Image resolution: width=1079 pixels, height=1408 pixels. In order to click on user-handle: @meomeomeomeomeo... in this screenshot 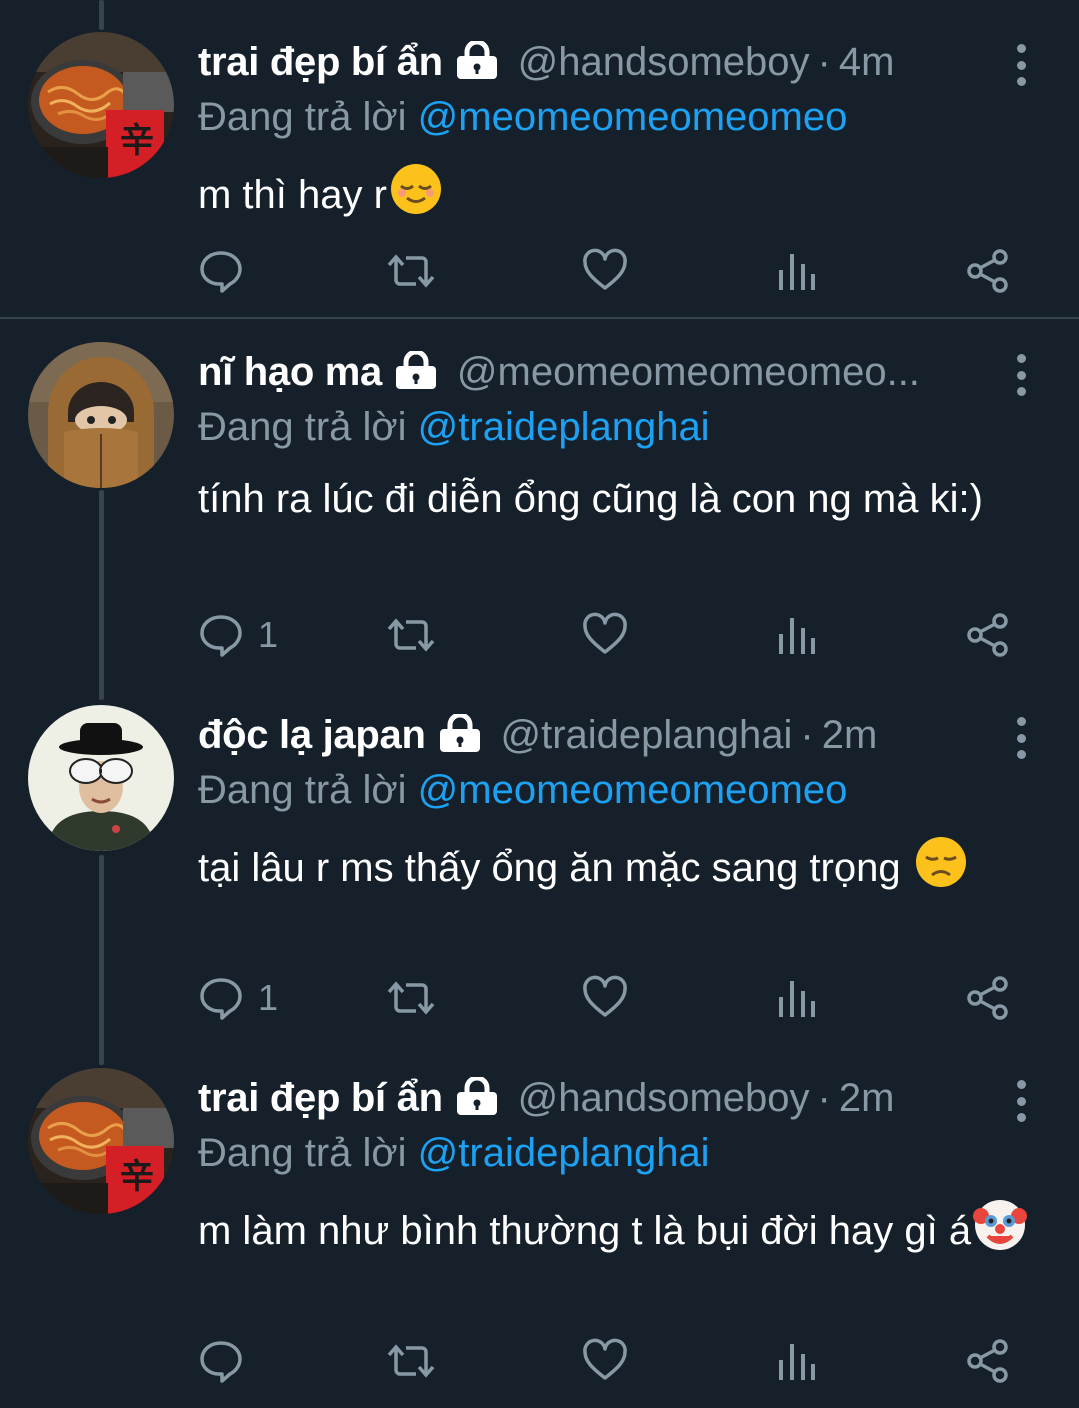, I will do `click(688, 372)`.